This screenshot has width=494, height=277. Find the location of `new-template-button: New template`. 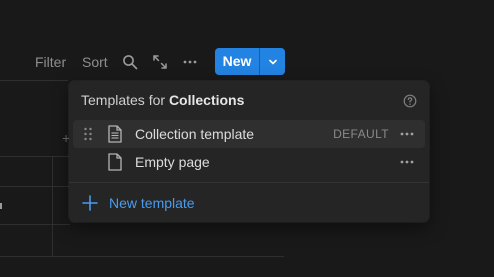

new-template-button: New template is located at coordinates (138, 203).